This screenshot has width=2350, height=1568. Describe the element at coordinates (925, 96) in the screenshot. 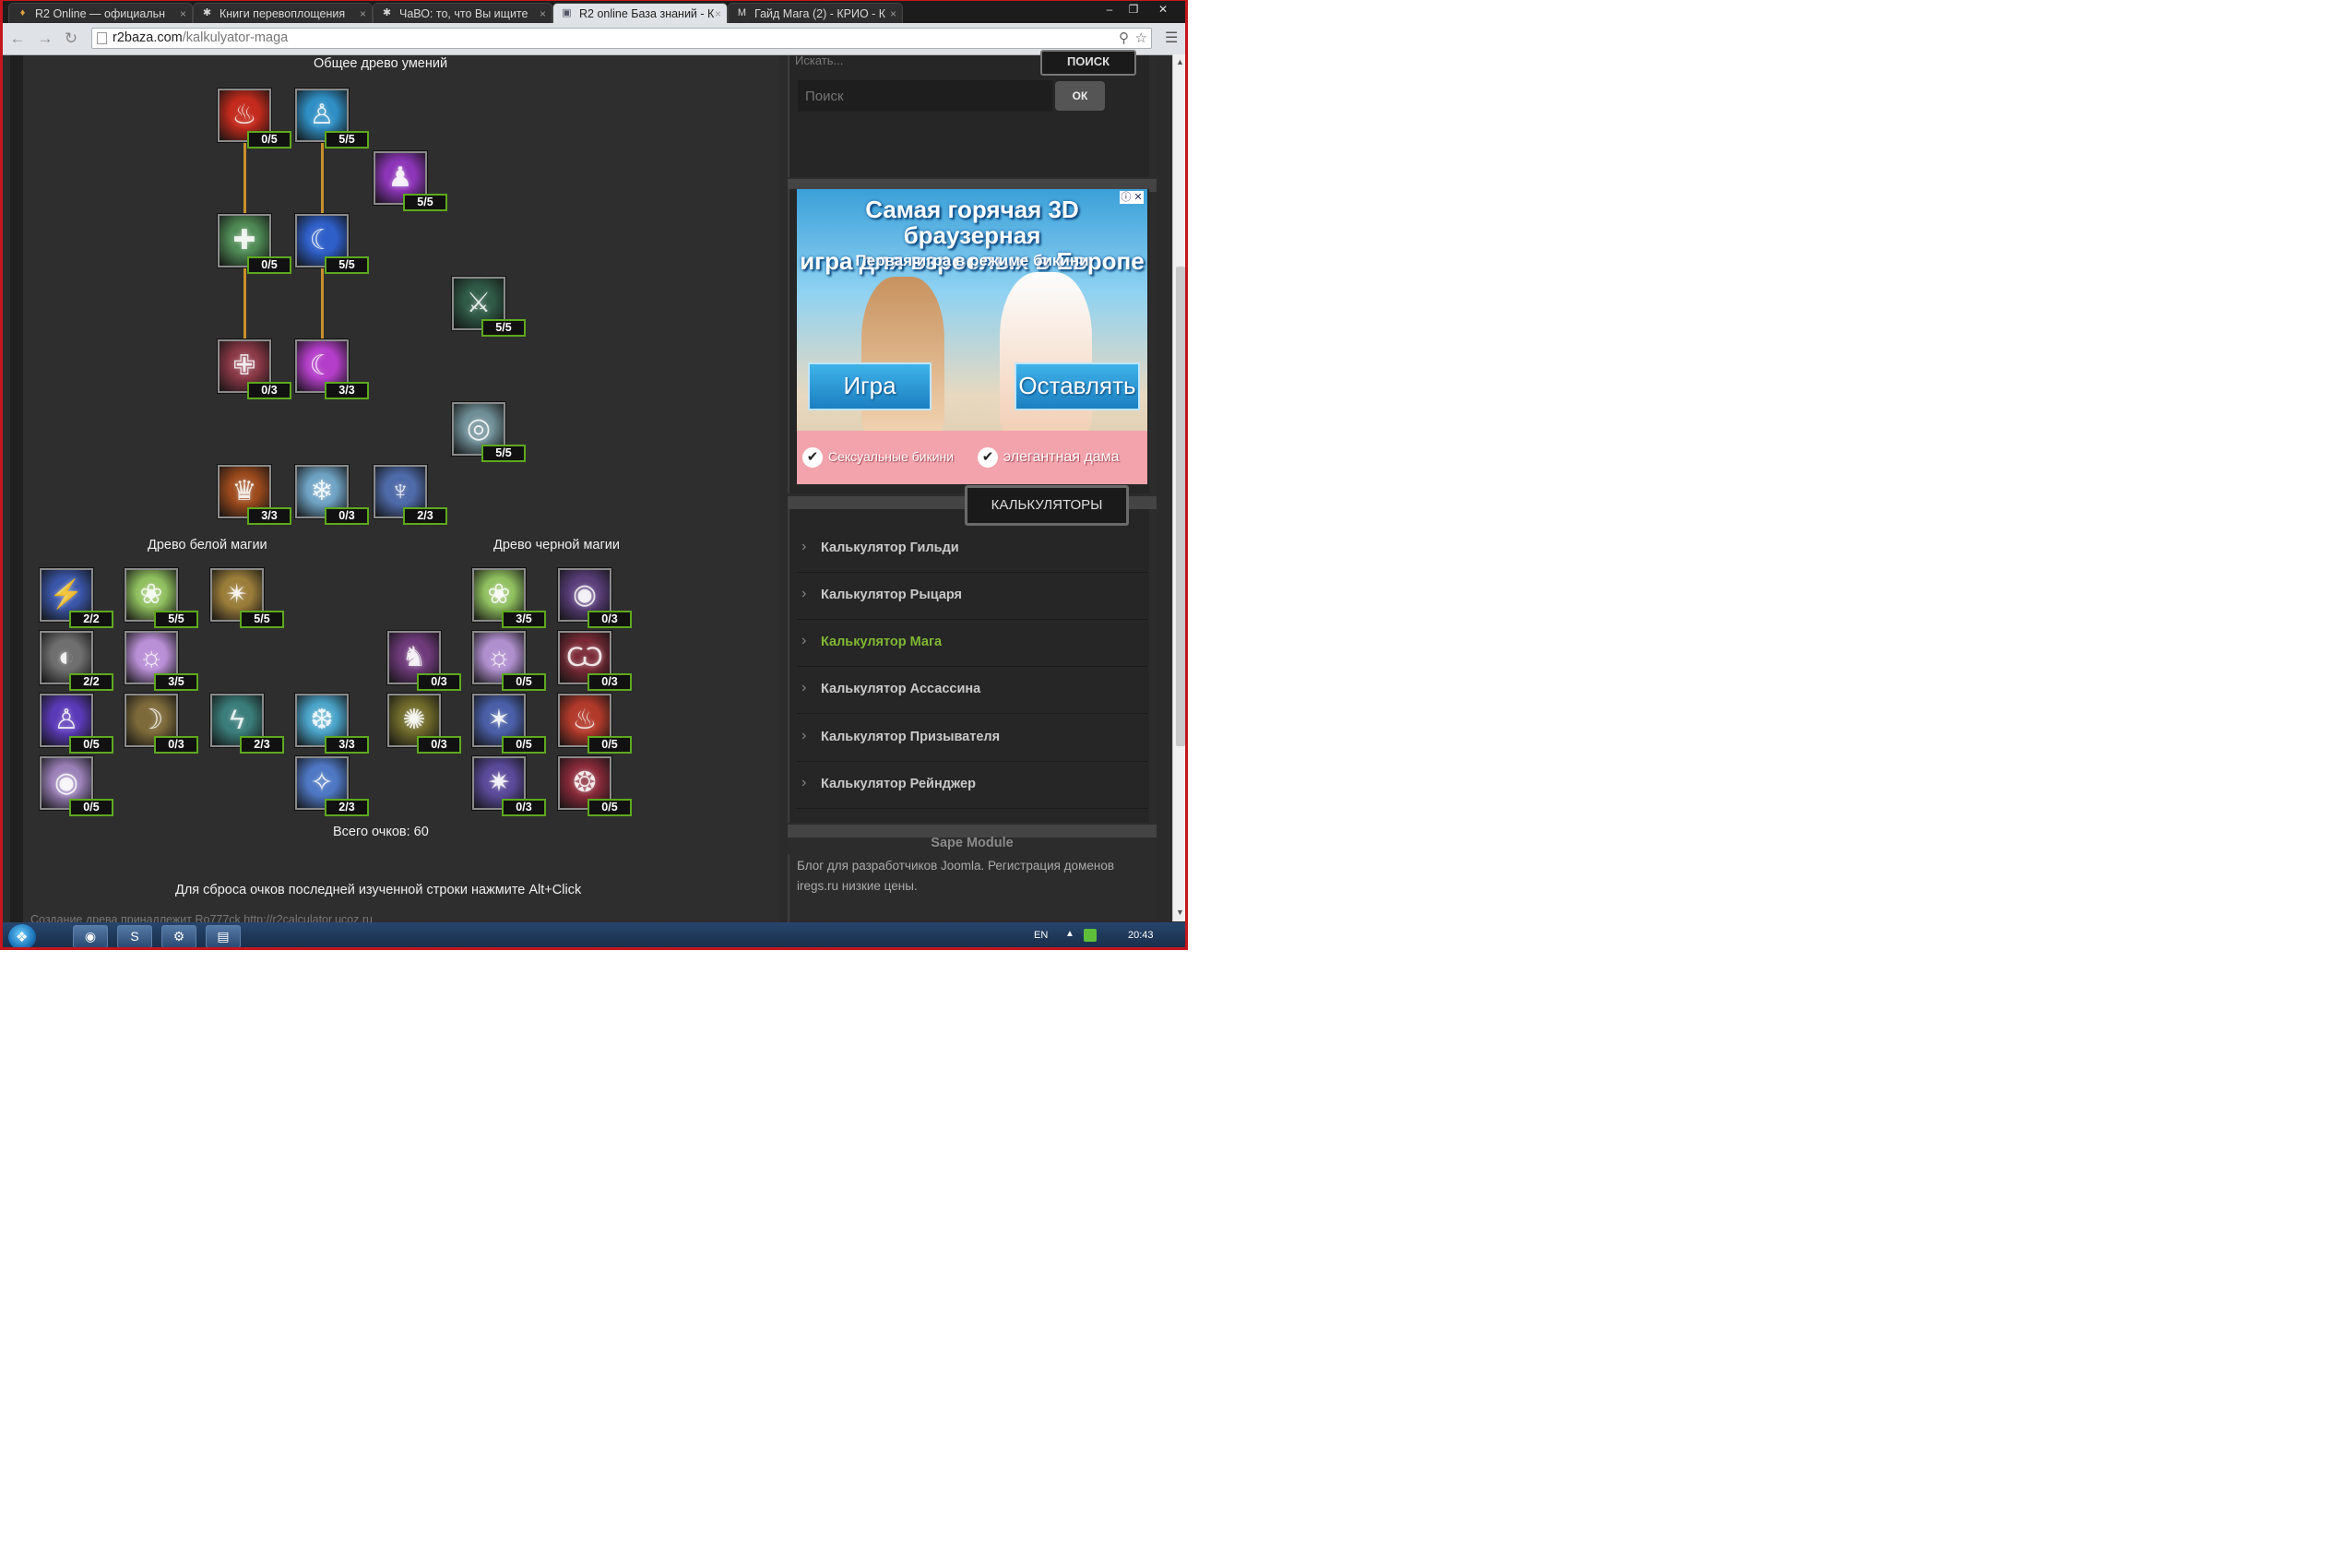

I see `search-input` at that location.